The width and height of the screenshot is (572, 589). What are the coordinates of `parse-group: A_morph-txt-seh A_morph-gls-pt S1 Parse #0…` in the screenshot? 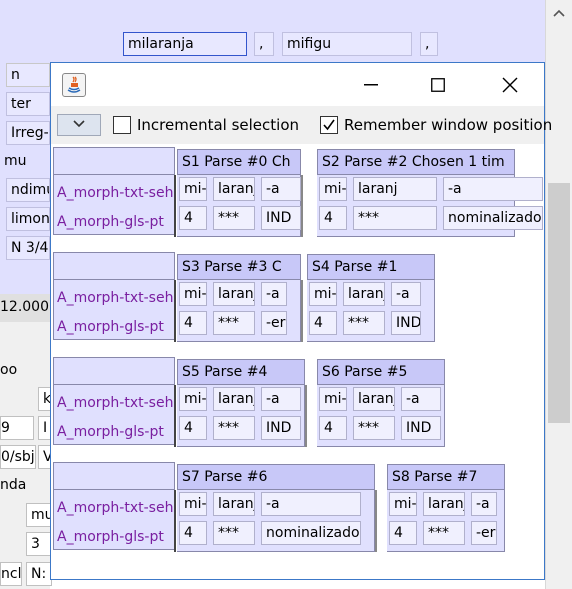 It's located at (297, 195).